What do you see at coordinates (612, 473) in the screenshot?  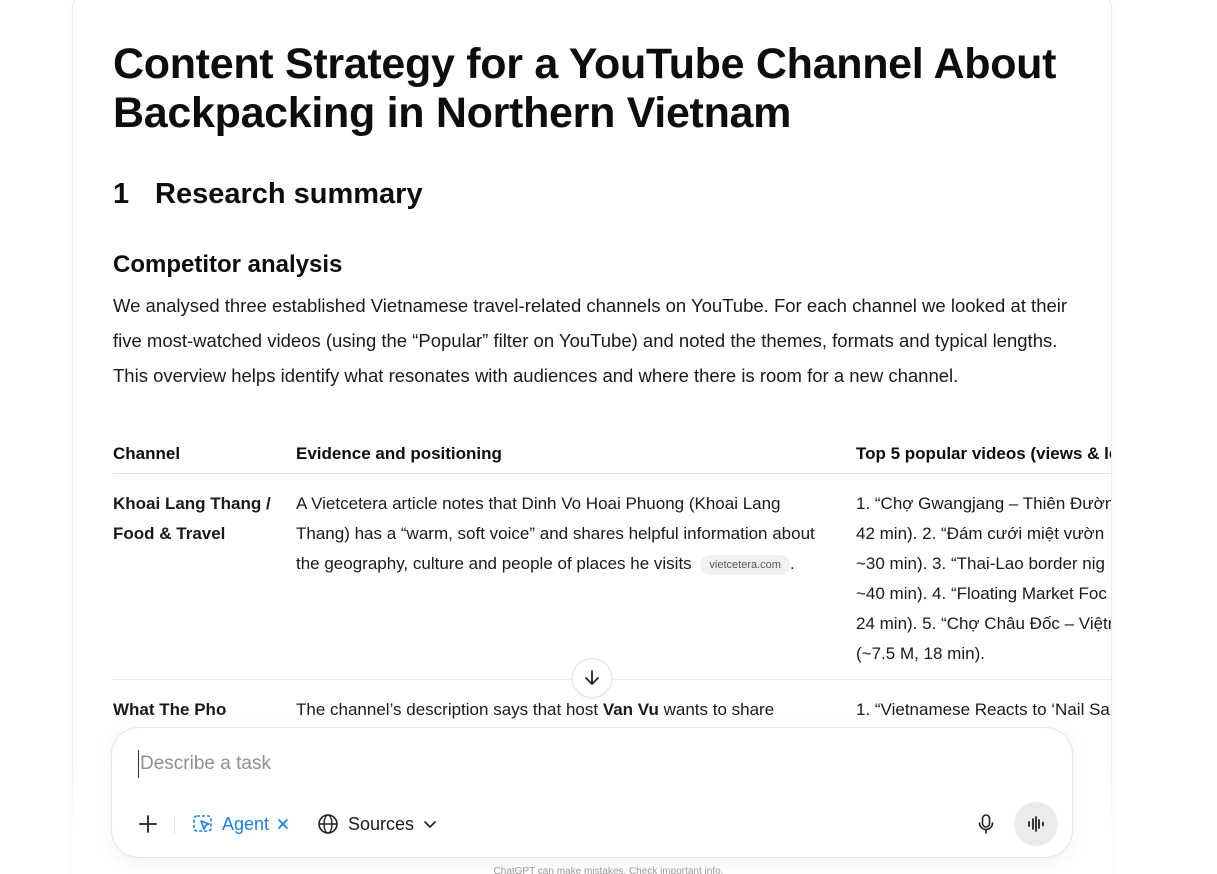 I see `header-divider` at bounding box center [612, 473].